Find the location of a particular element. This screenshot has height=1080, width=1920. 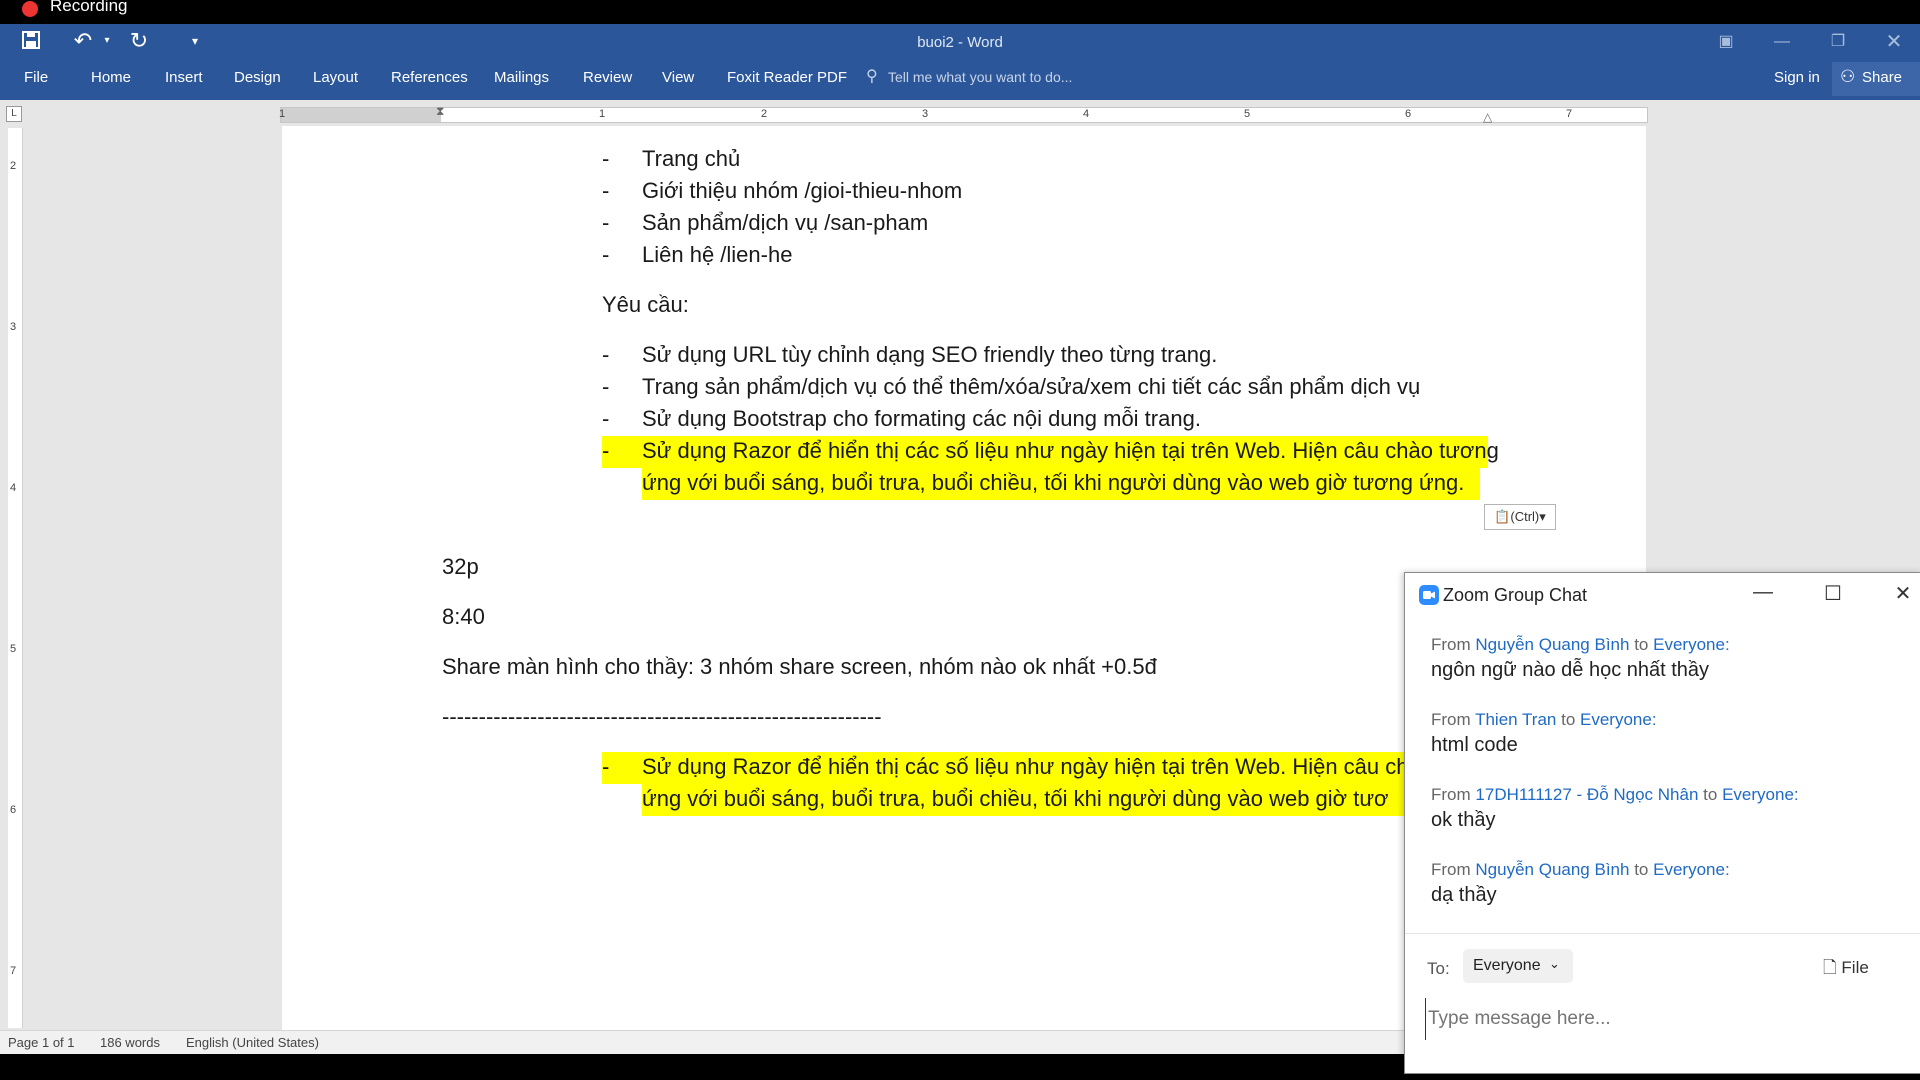

paste-options-label: (Ctrl) is located at coordinates (1525, 516).